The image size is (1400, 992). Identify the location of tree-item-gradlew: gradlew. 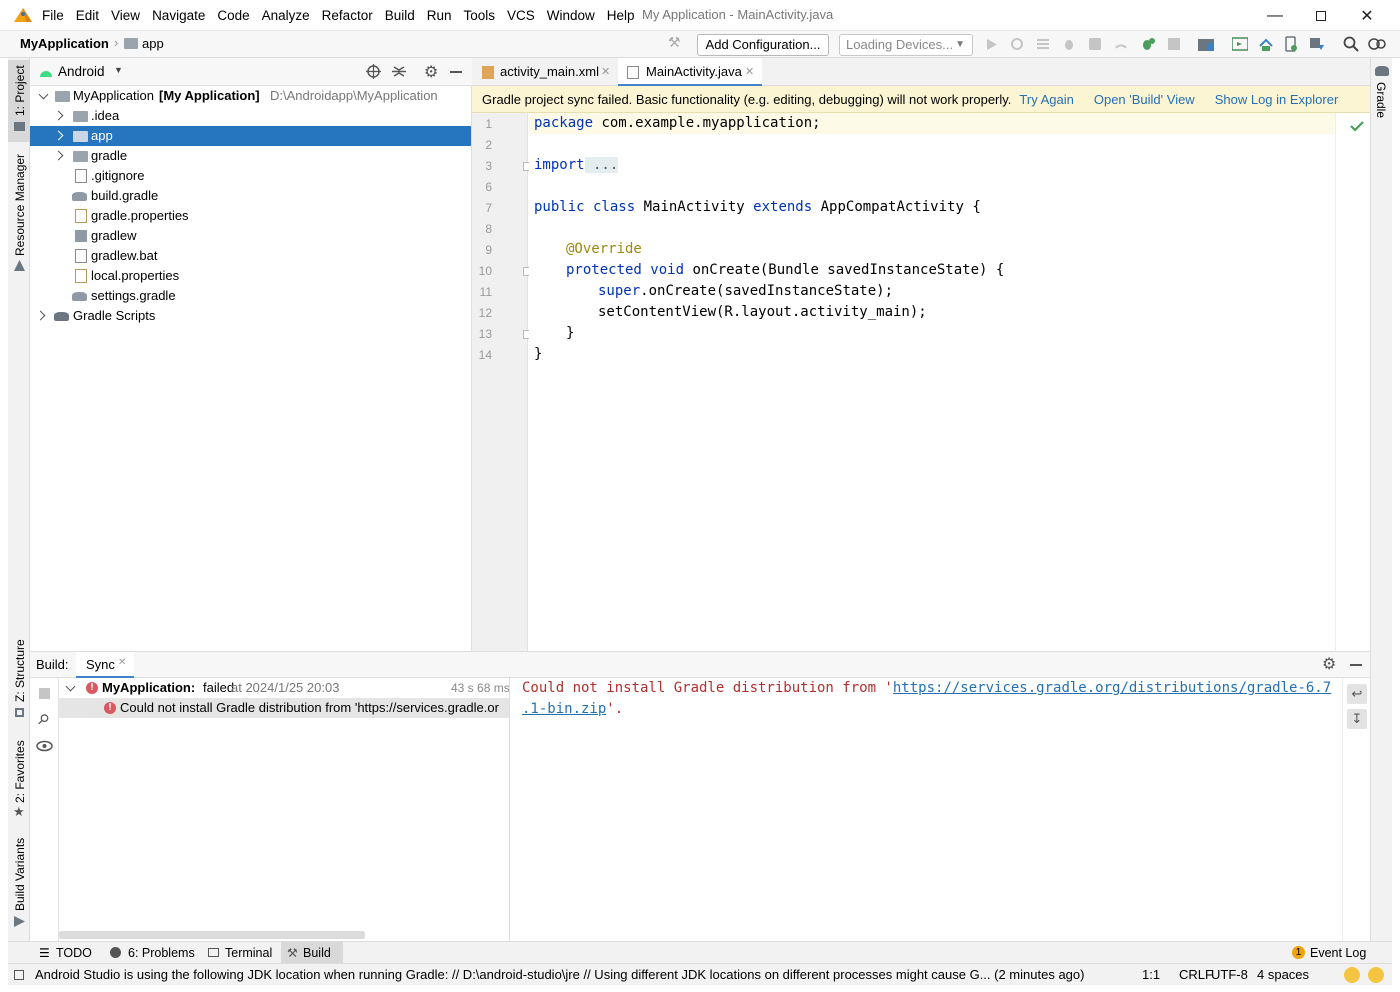
(250, 236).